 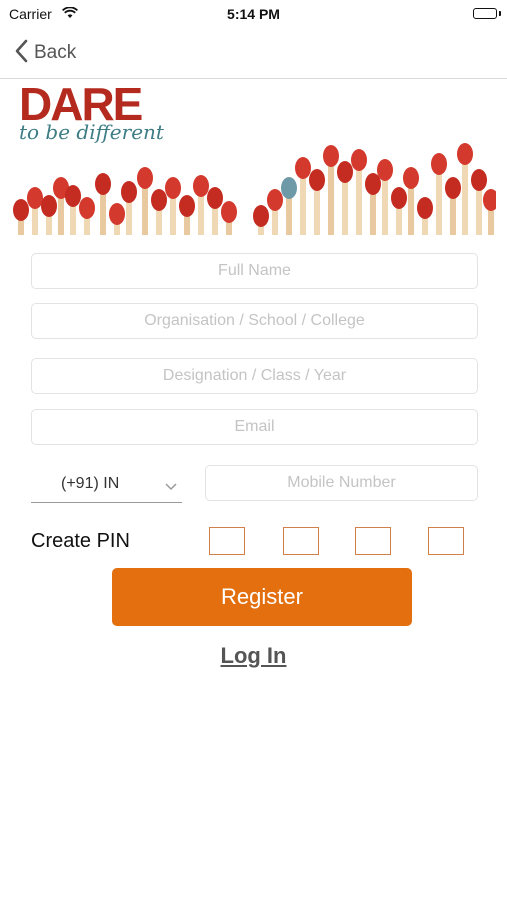 I want to click on nav-bar: Back, so click(x=253, y=53).